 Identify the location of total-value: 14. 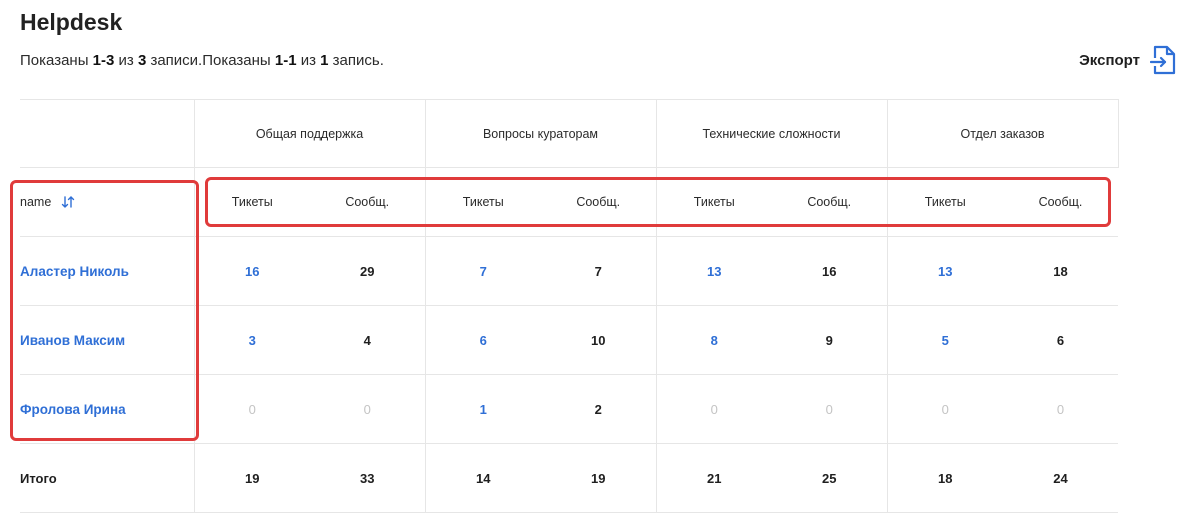
(483, 478).